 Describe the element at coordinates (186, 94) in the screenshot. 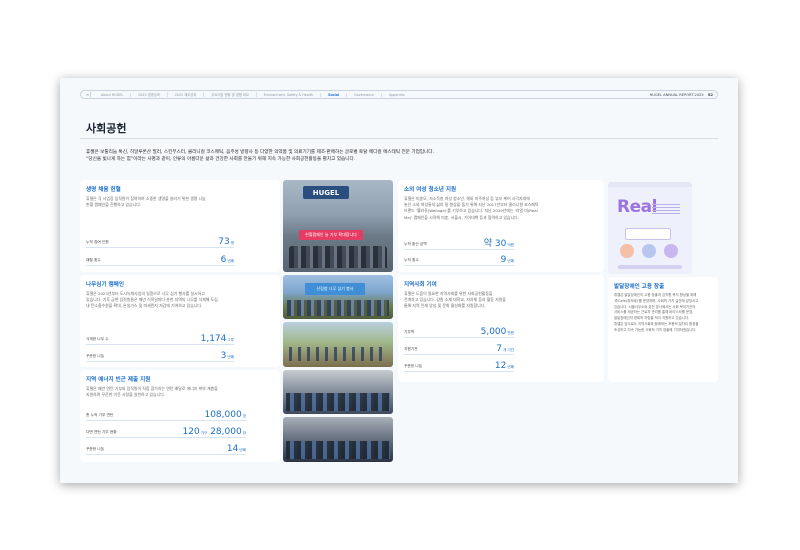

I see `nav-item-financial: 2025 재무성과` at that location.